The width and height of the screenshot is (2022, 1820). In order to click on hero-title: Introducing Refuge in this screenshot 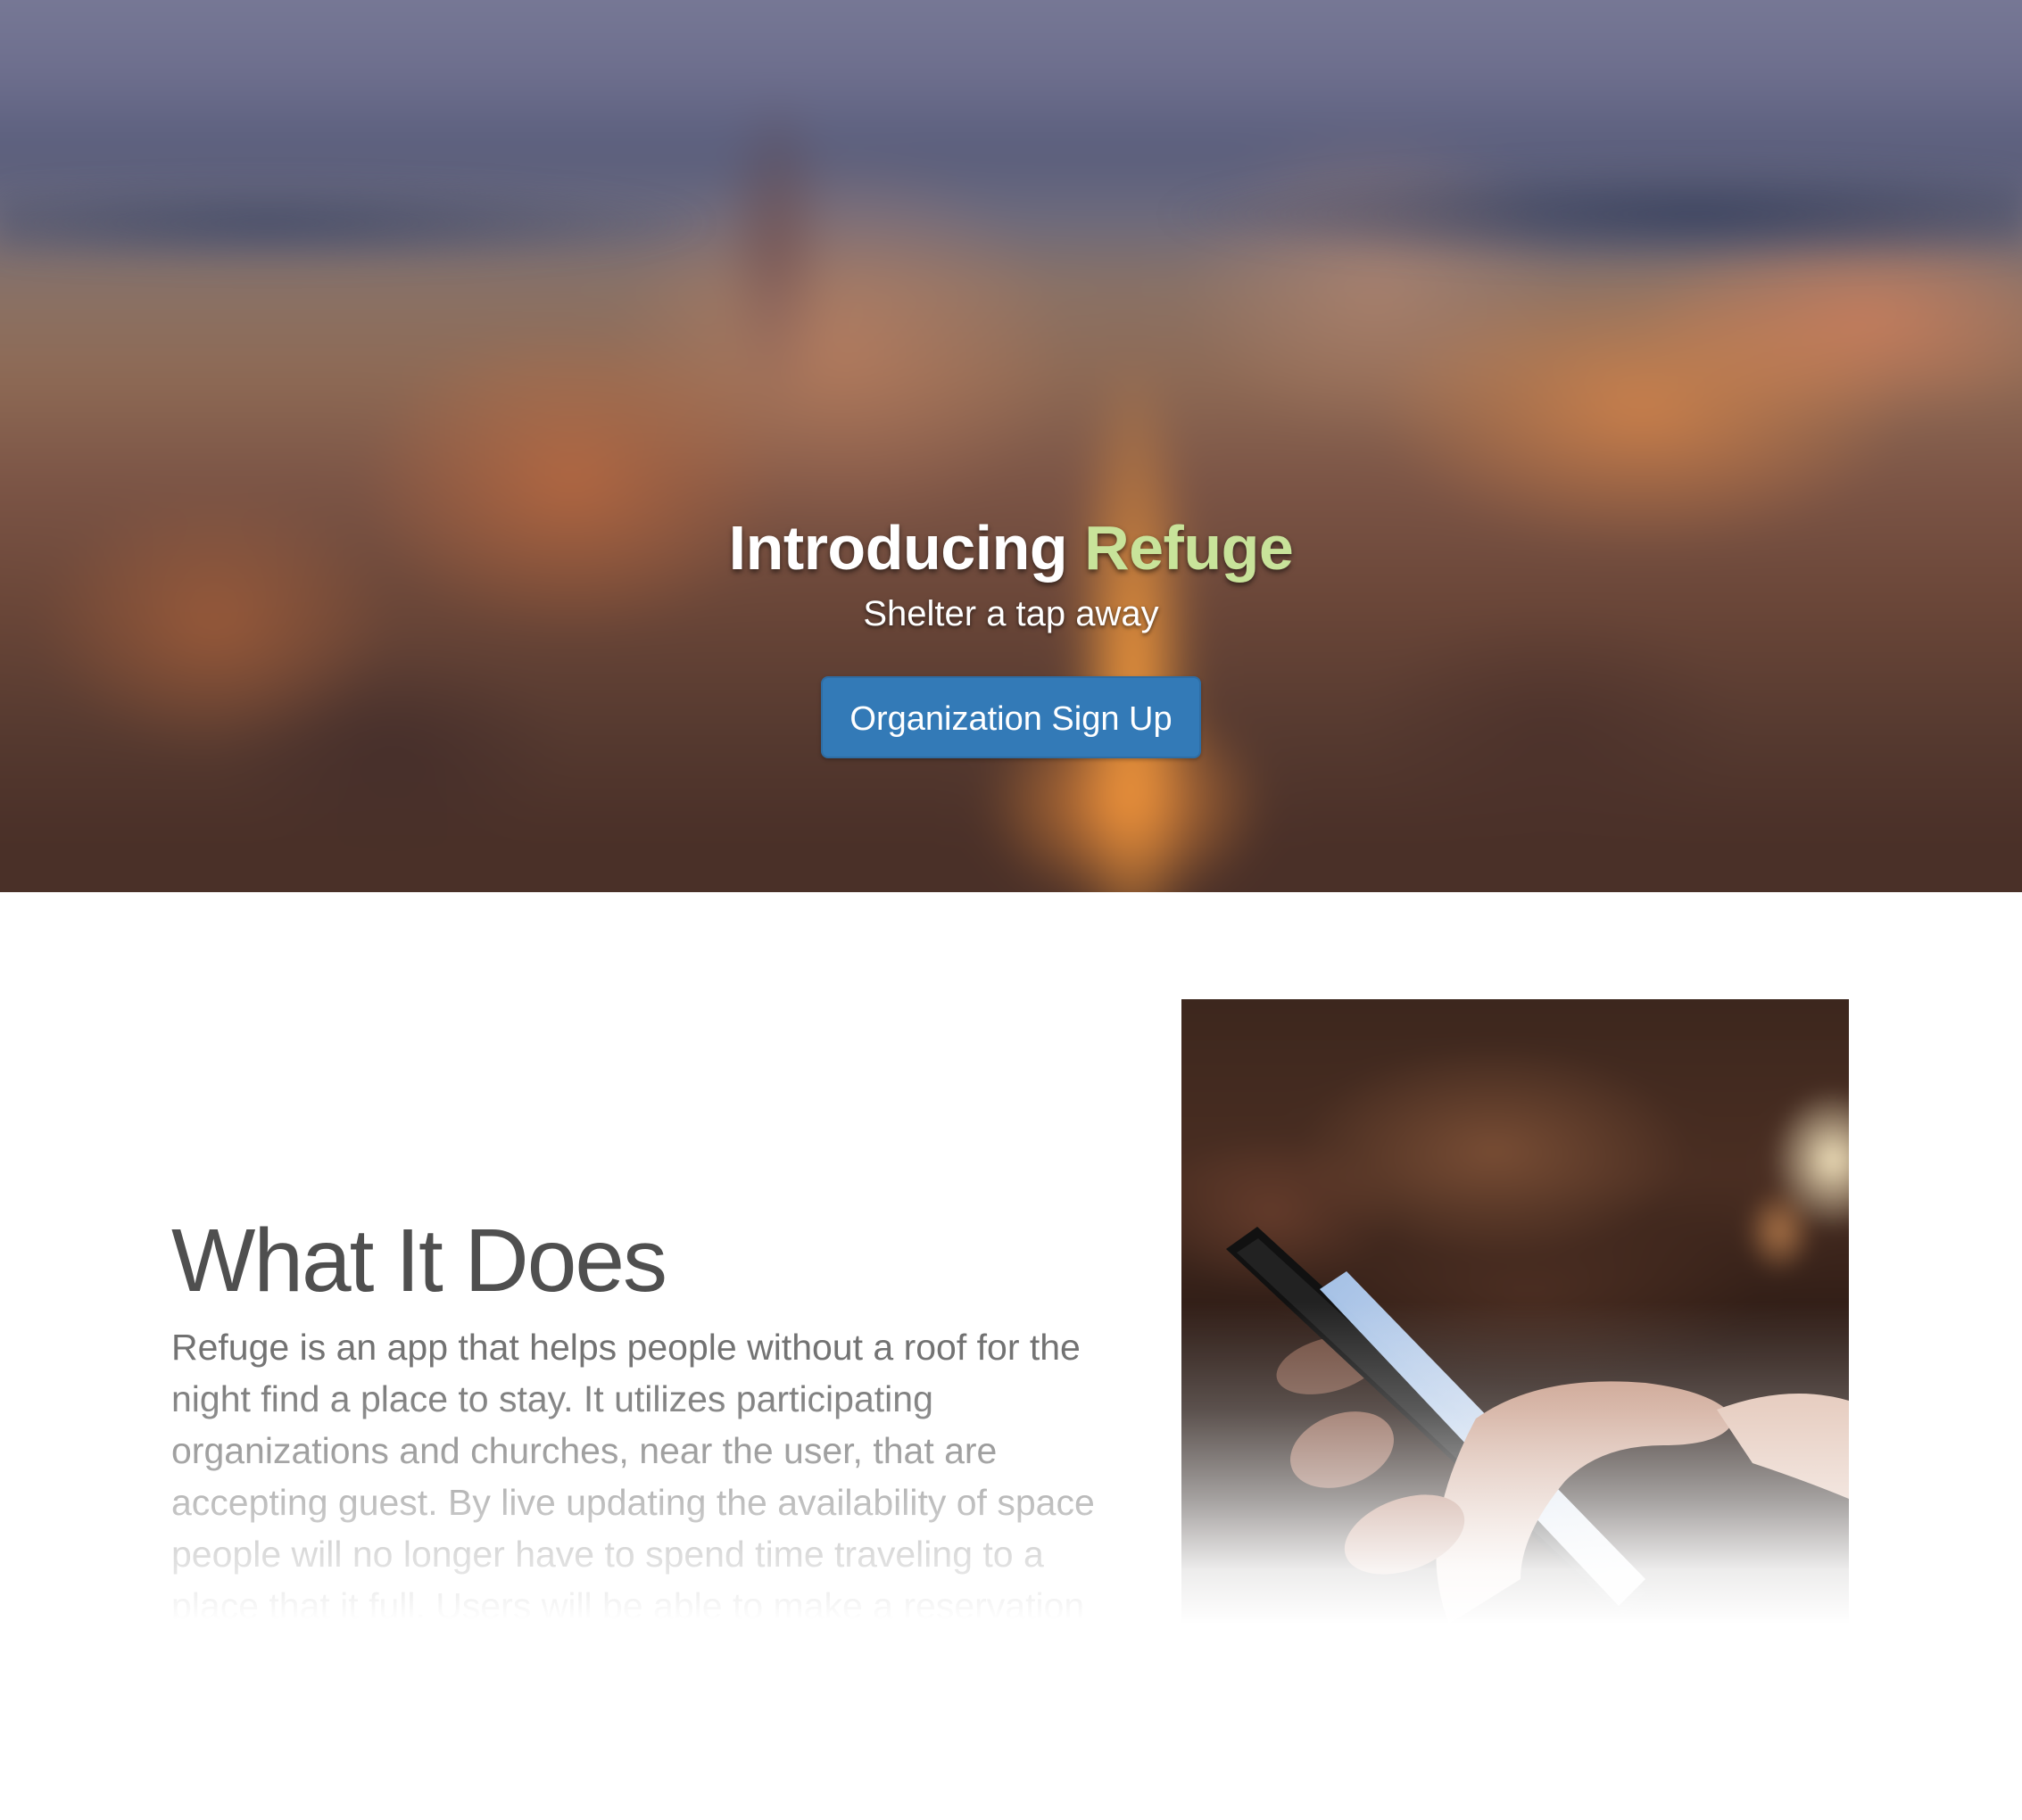, I will do `click(1011, 548)`.